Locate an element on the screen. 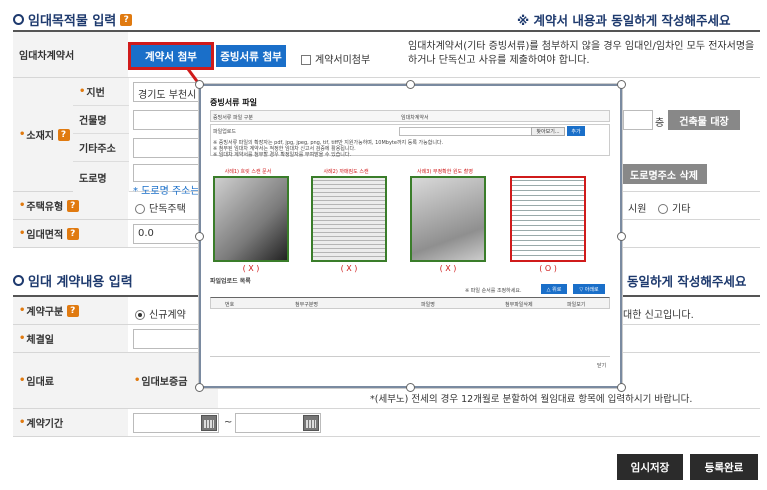  popup-note3: ※ 임대차 계약서를 첨부할 경우 확정일자를 부여받을 수 있습니다. is located at coordinates (282, 155).